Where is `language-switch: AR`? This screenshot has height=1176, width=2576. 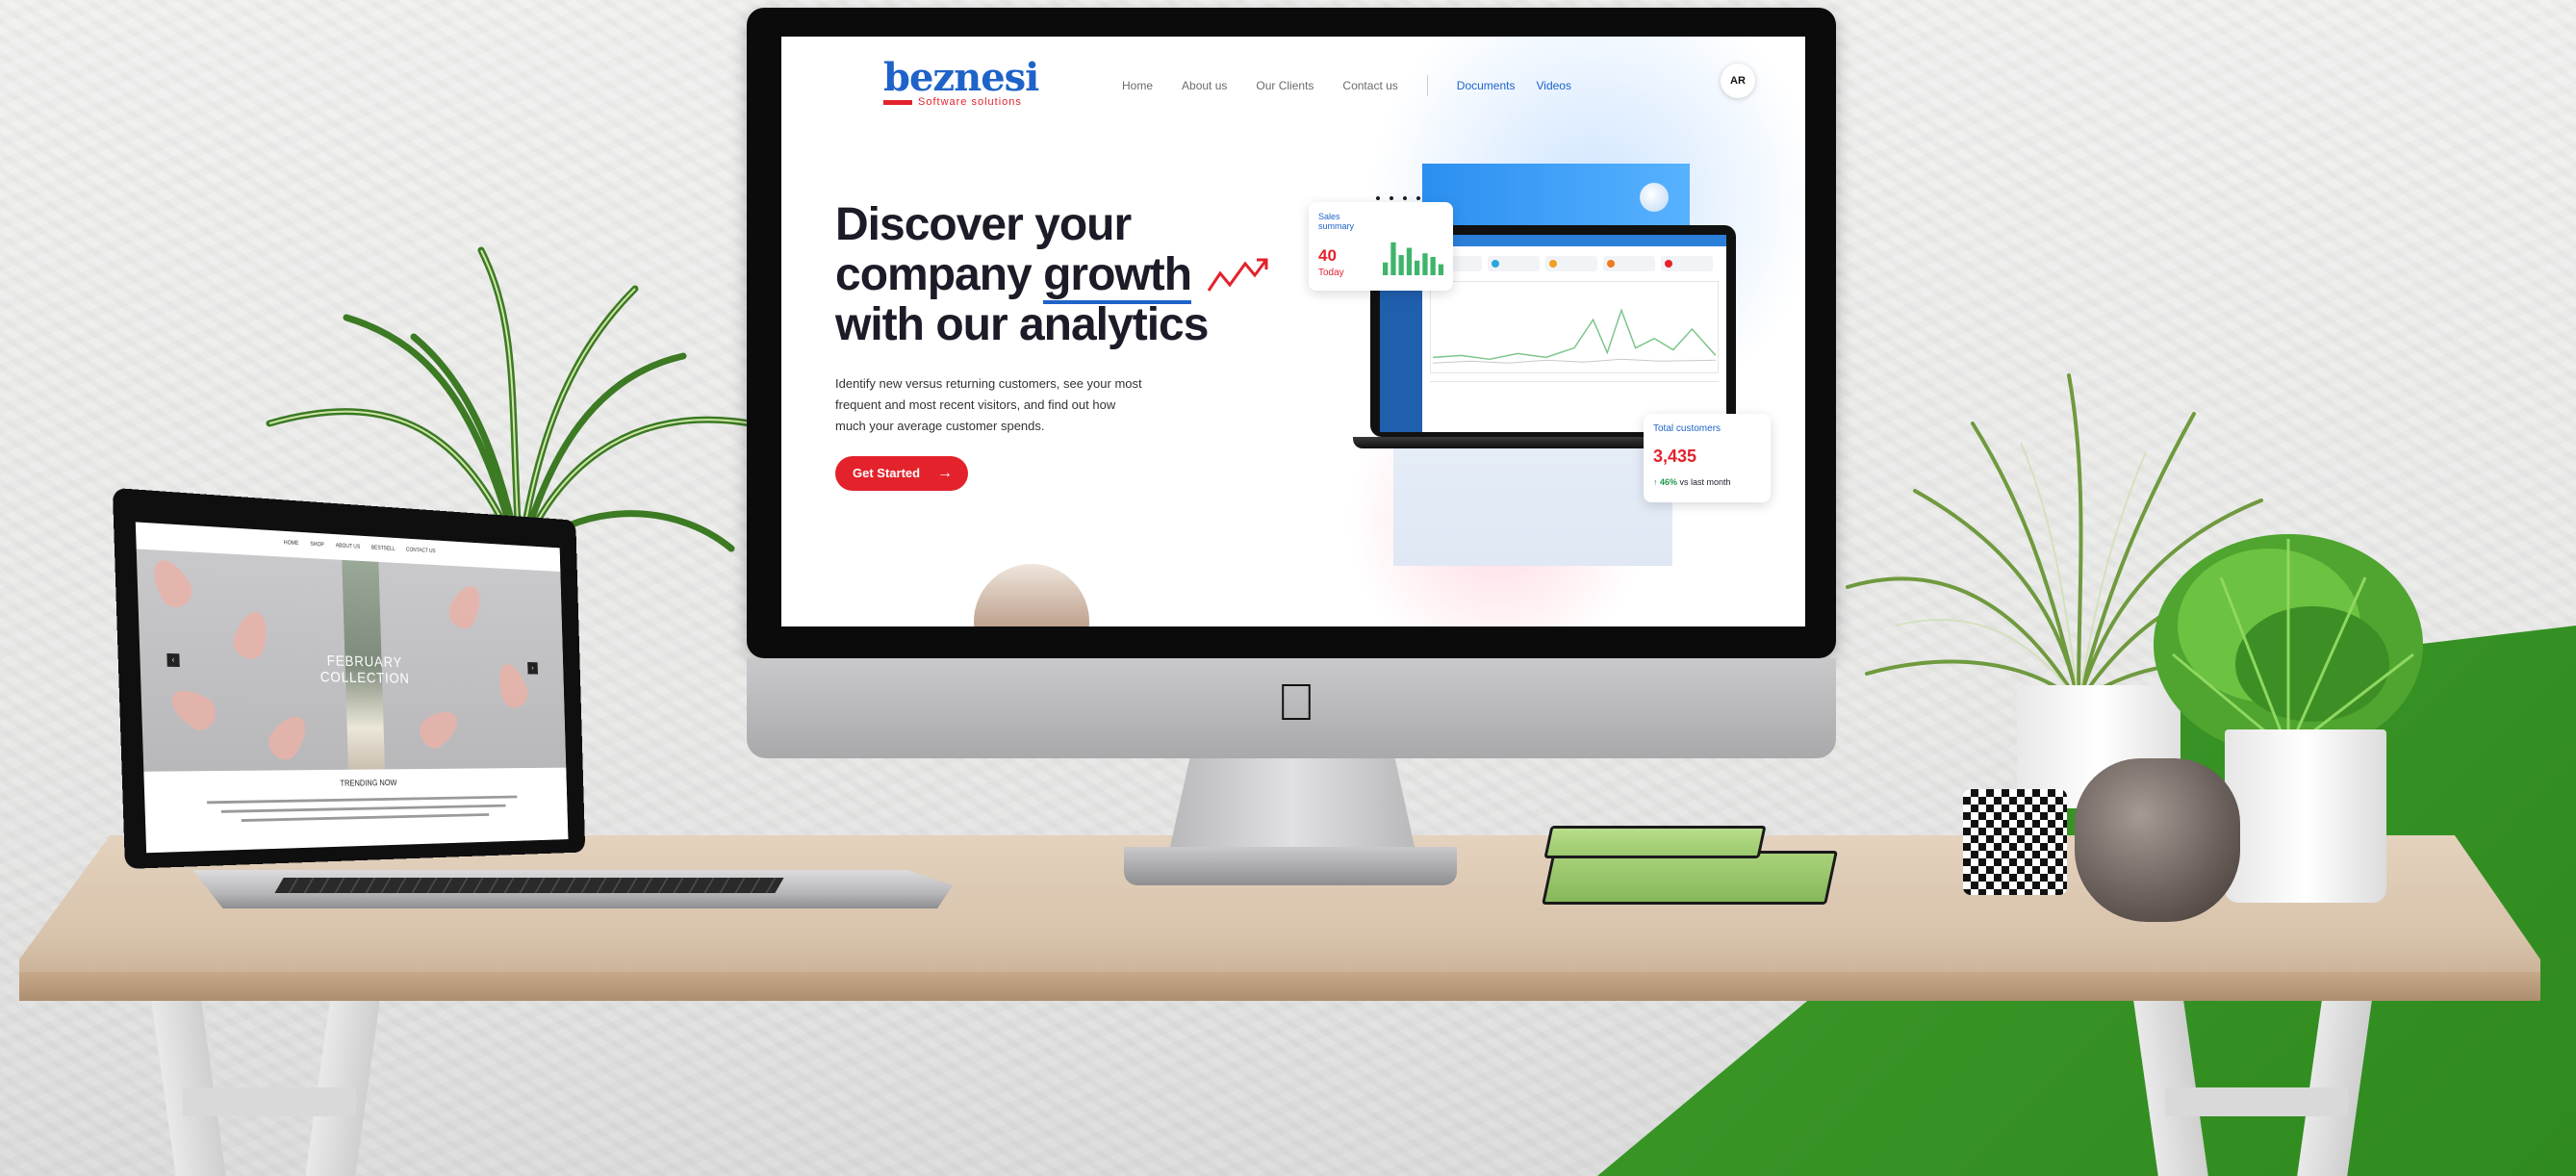 language-switch: AR is located at coordinates (1738, 81).